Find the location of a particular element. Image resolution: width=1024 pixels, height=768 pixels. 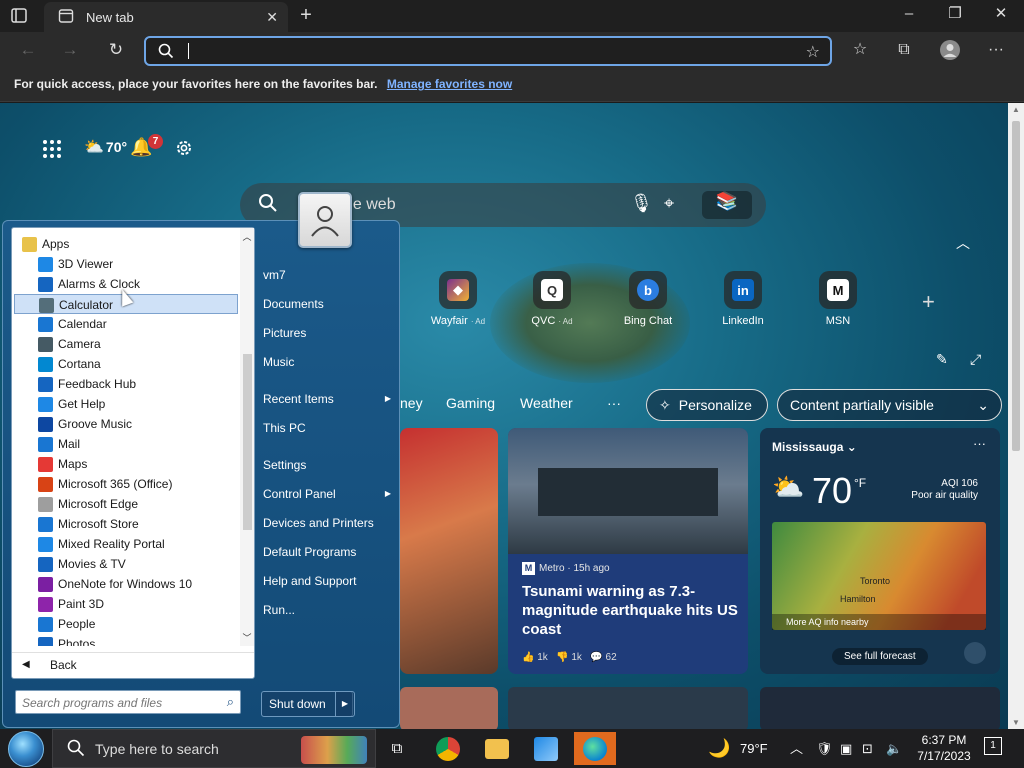

program-item: Movies & TV is located at coordinates (126, 564).